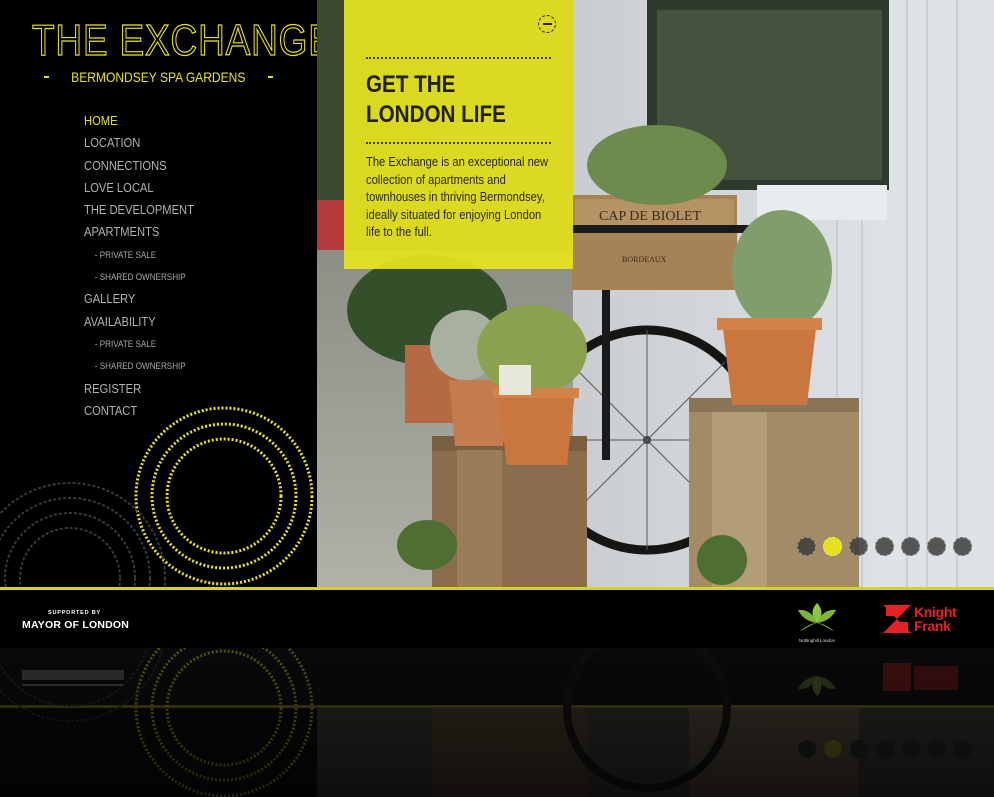 The height and width of the screenshot is (797, 994). What do you see at coordinates (644, 259) in the screenshot?
I see `crate-label-text-2: BORDEAUX` at bounding box center [644, 259].